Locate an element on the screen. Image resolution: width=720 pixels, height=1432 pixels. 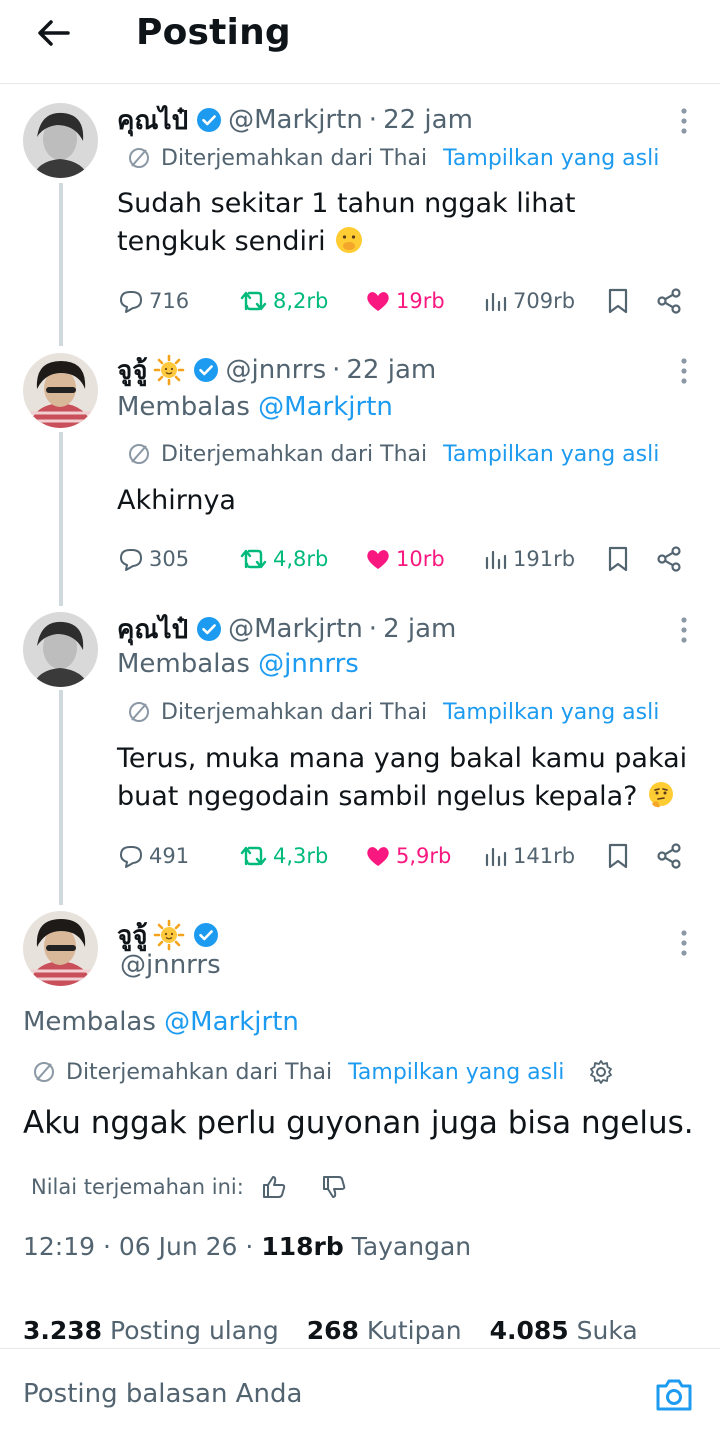
like-button: 10rb is located at coordinates (404, 559).